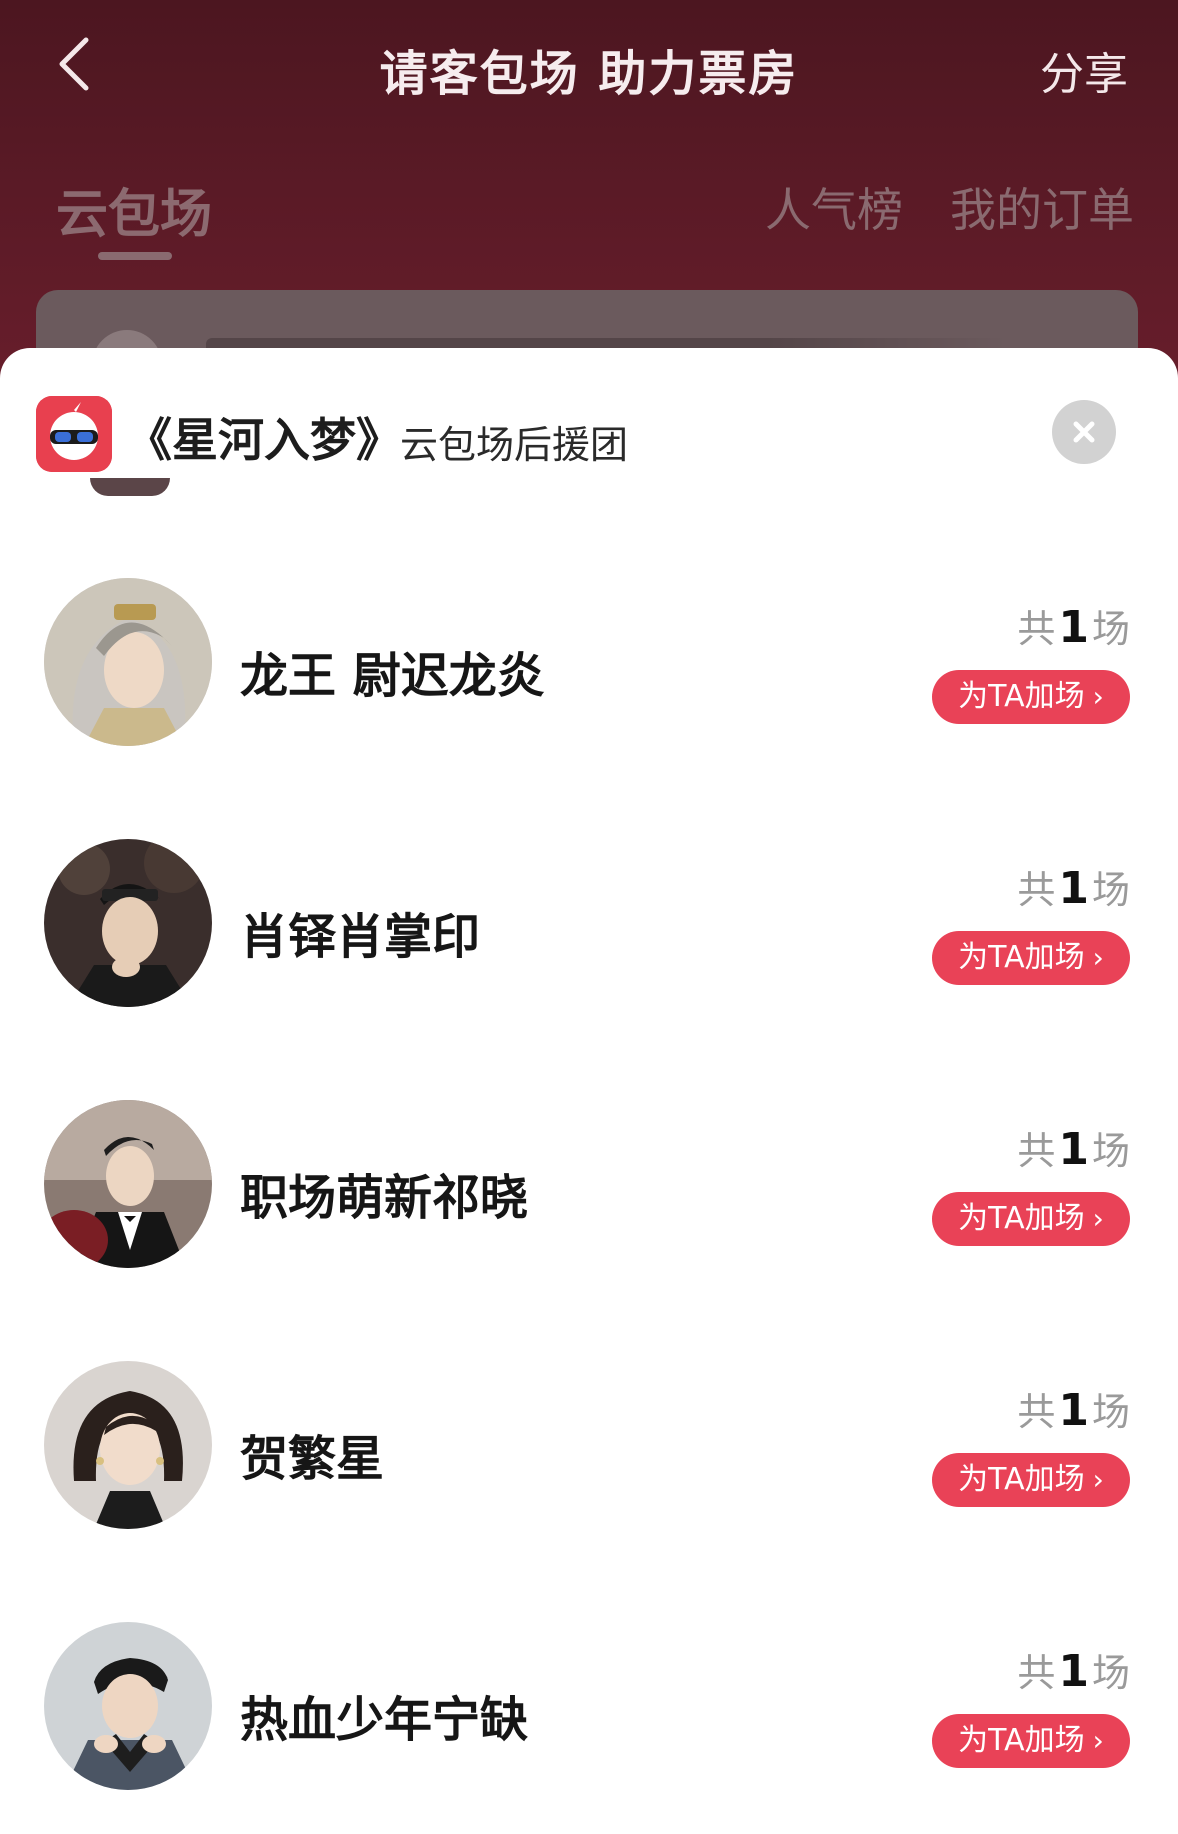 This screenshot has height=1834, width=1178. What do you see at coordinates (589, 668) in the screenshot?
I see `list-item: 龙王 尉迟龙炎 共1场 为TA加场 ›` at bounding box center [589, 668].